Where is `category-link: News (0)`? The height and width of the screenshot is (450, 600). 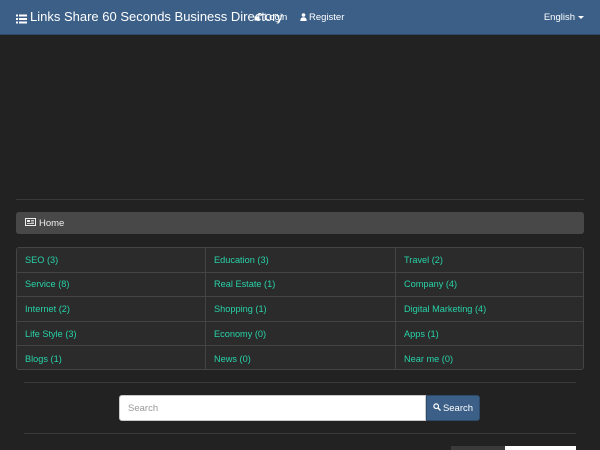 category-link: News (0) is located at coordinates (301, 357).